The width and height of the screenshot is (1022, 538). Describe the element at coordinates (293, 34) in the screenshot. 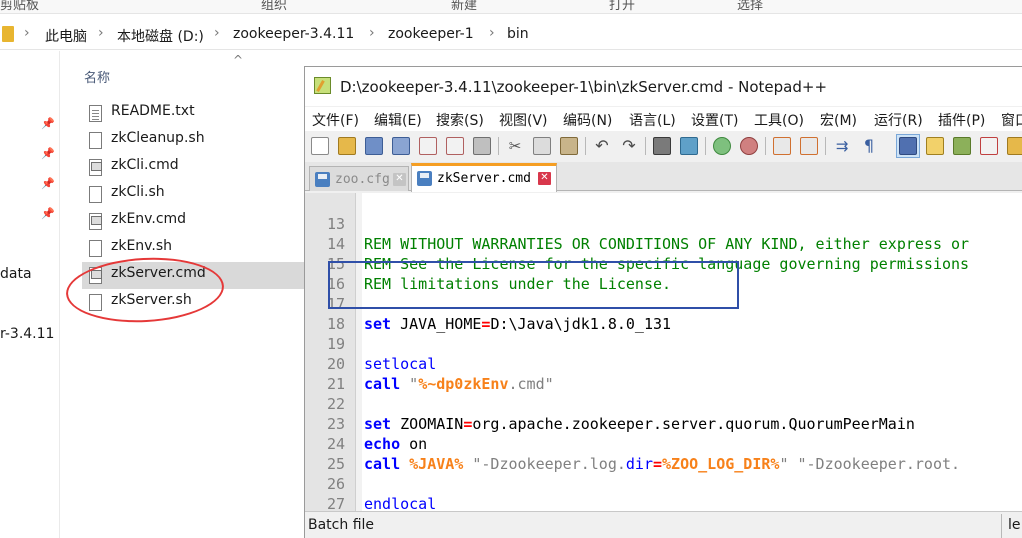

I see `breadcrumb-zookeeper: zookeeper-3.4.11` at that location.